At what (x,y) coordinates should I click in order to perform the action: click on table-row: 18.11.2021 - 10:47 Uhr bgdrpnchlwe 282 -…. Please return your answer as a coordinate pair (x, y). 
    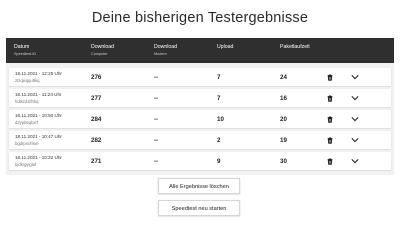
    Looking at the image, I should click on (200, 140).